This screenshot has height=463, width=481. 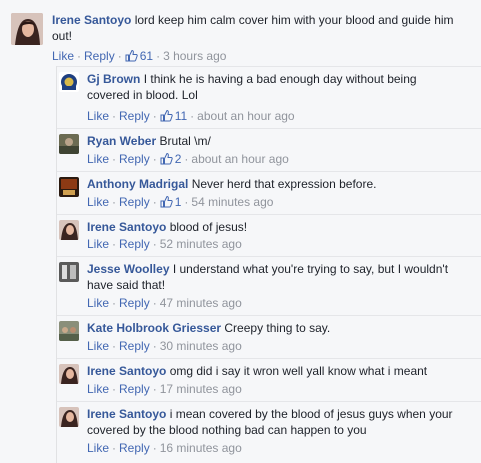 I want to click on reply-actions: Like · Reply · 17 minutes ago, so click(x=164, y=389).